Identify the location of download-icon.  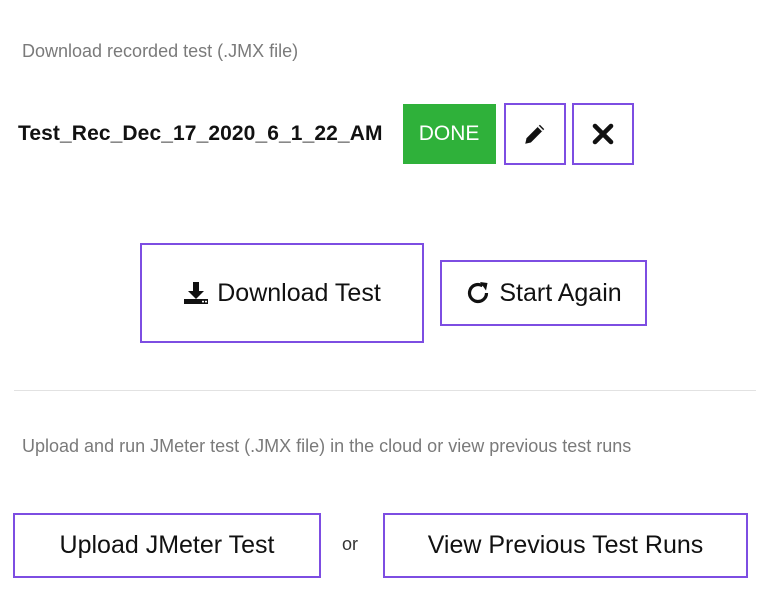
(196, 293).